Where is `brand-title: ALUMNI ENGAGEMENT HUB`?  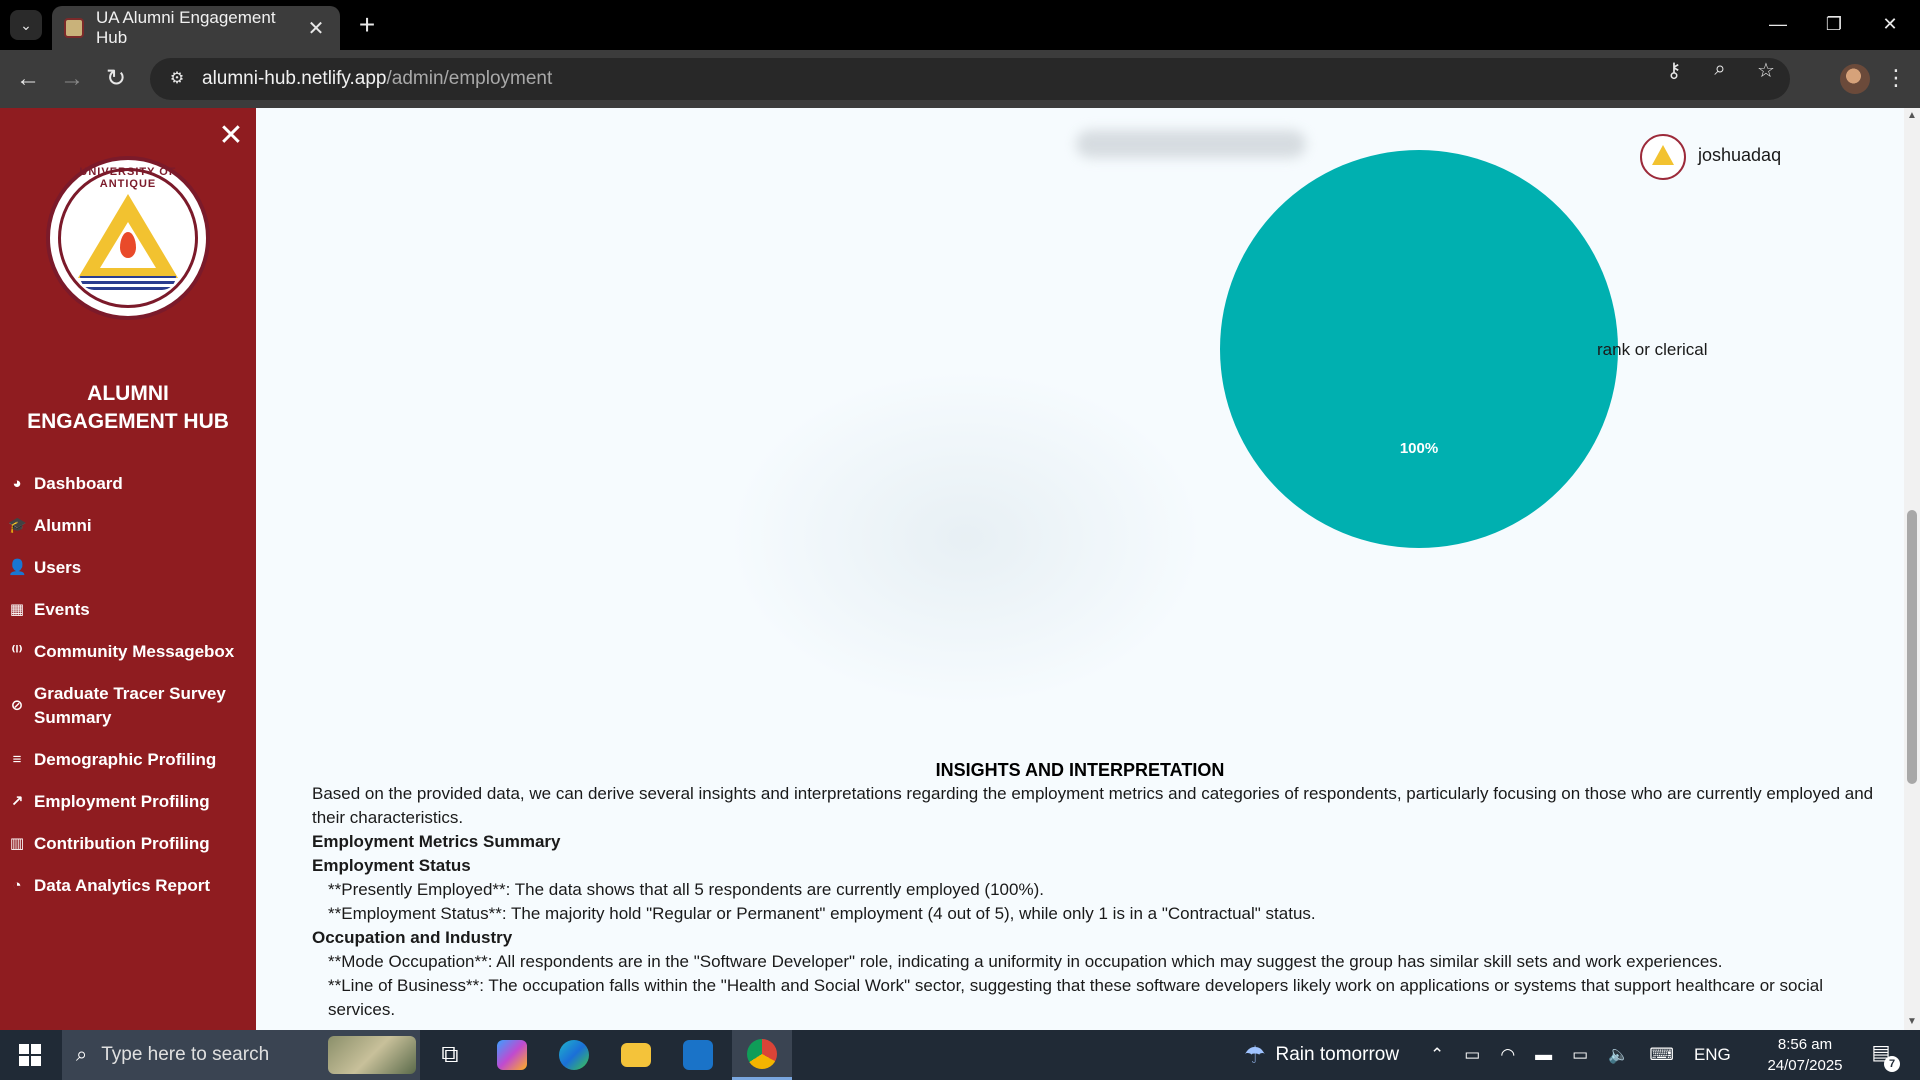 brand-title: ALUMNI ENGAGEMENT HUB is located at coordinates (128, 407).